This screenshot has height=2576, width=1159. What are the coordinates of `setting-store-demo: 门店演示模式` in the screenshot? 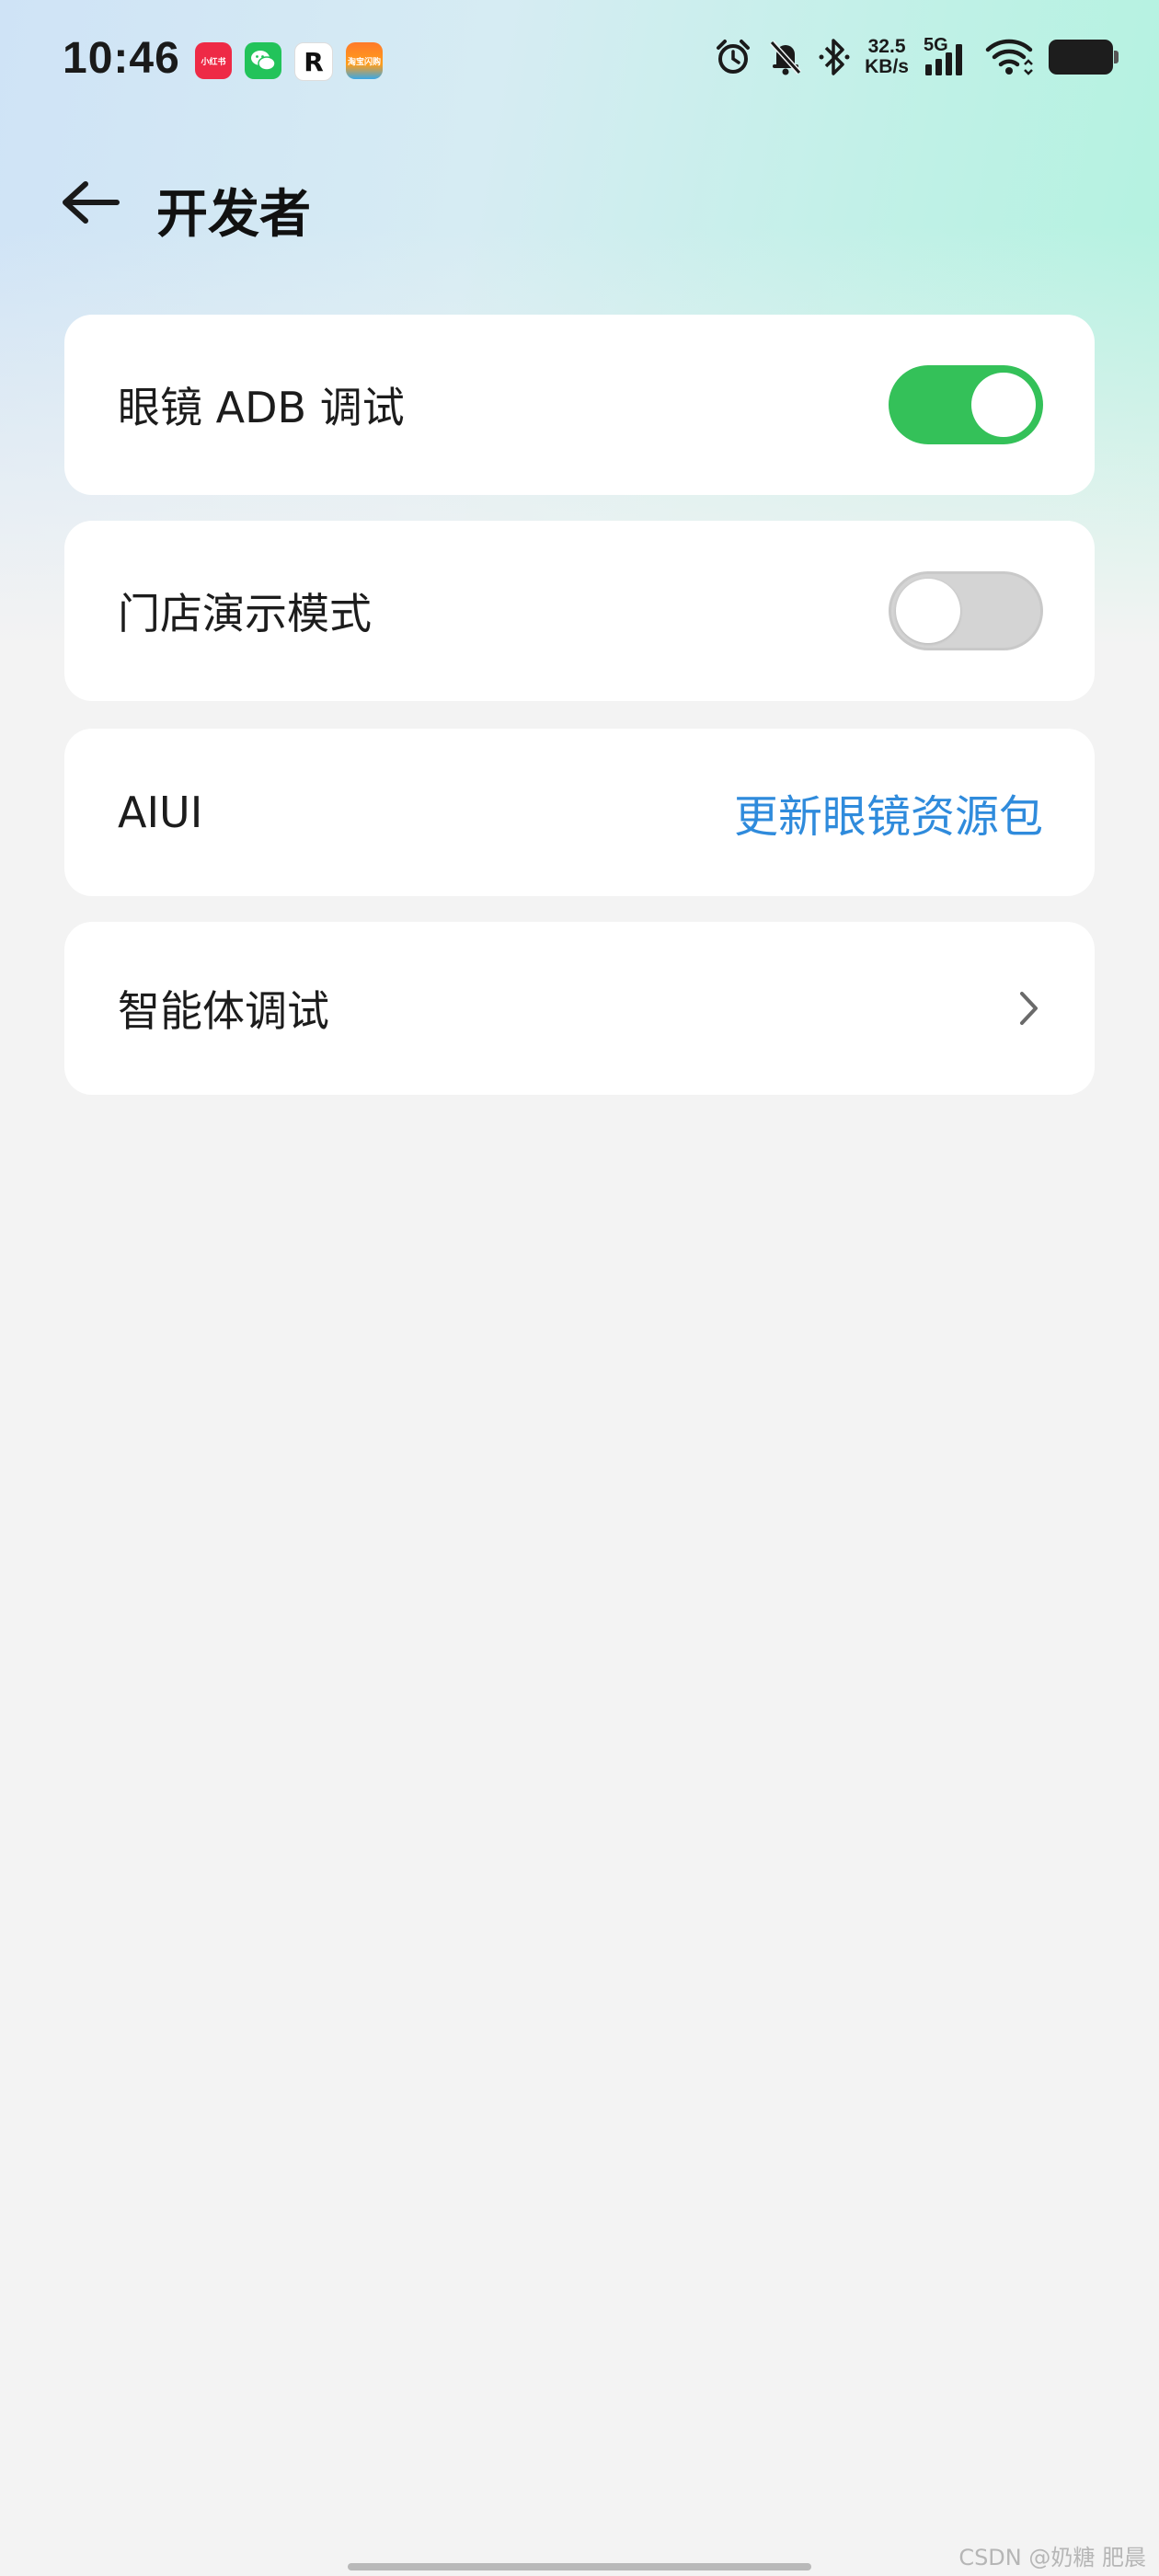 It's located at (579, 611).